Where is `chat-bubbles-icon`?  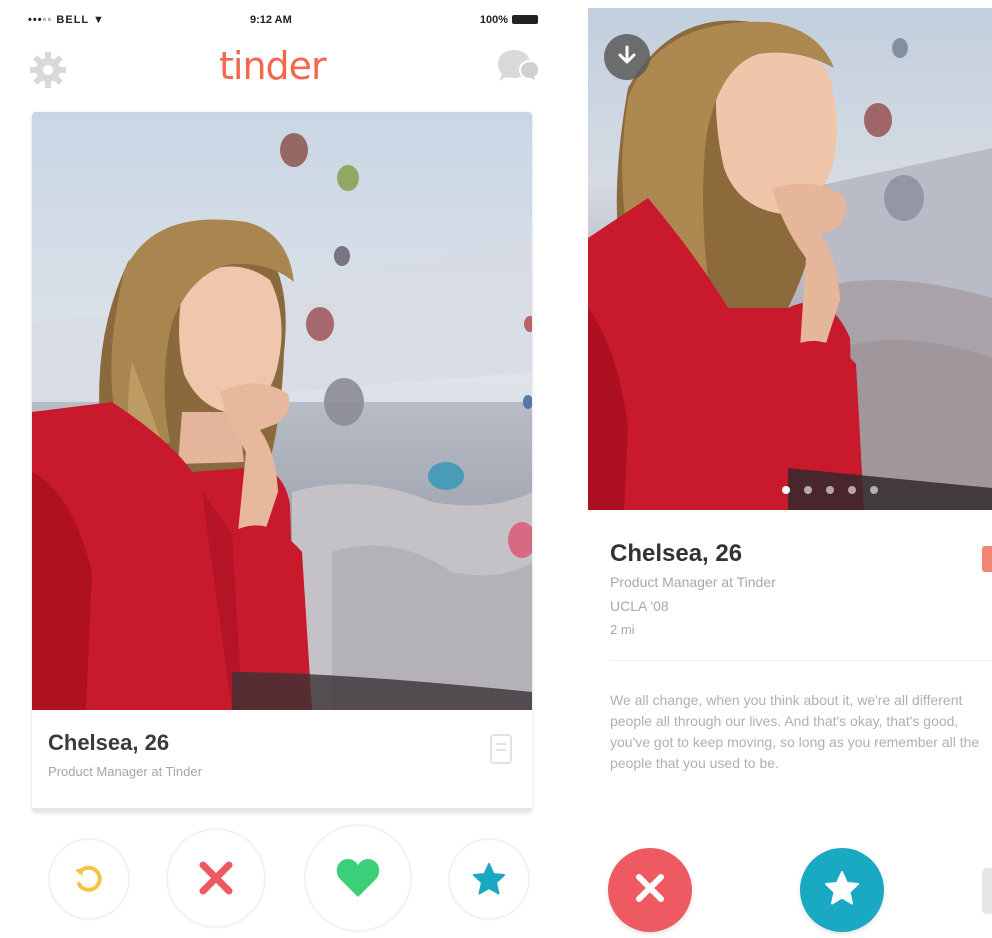
chat-bubbles-icon is located at coordinates (517, 68).